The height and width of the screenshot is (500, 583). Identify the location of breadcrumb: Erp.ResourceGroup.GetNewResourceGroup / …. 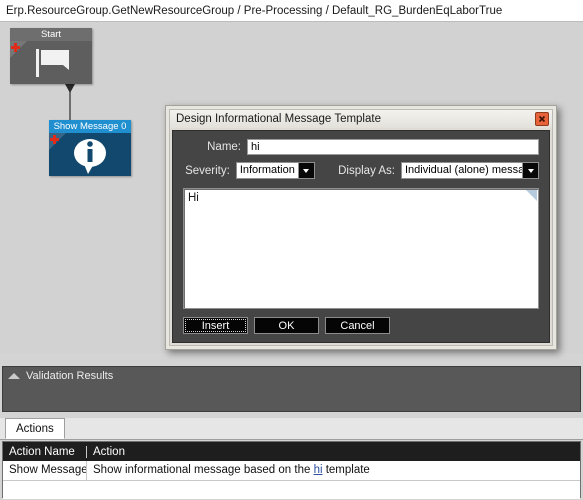
(254, 10).